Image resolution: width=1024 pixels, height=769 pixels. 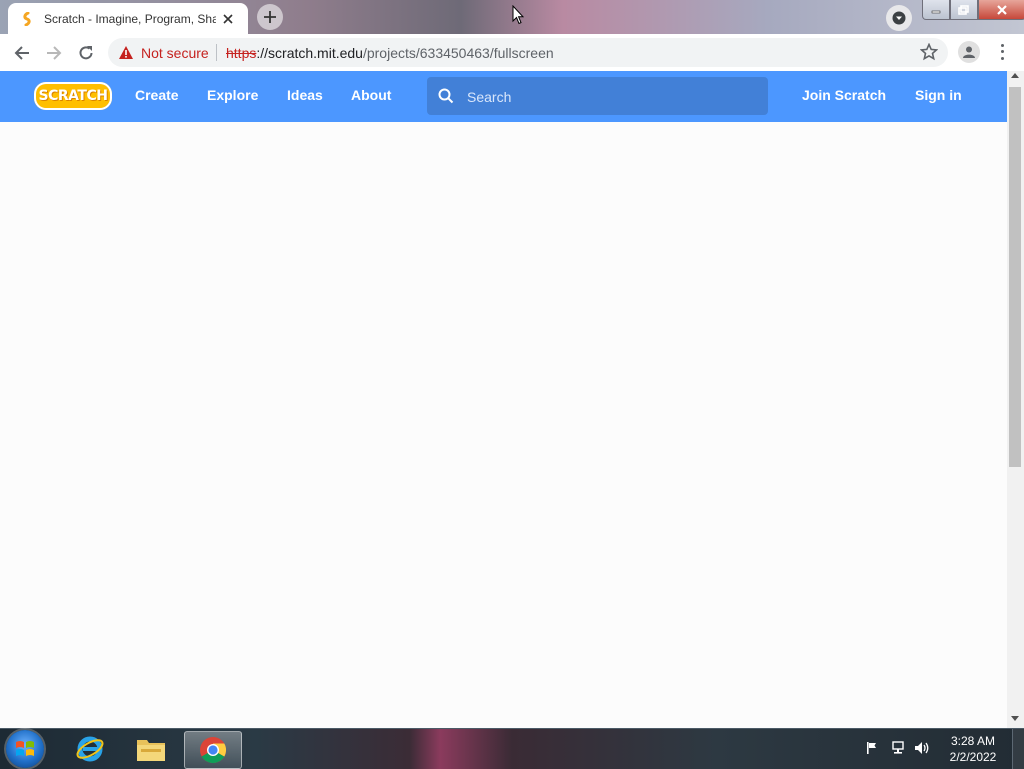 What do you see at coordinates (1018, 749) in the screenshot?
I see `show-desktop-button` at bounding box center [1018, 749].